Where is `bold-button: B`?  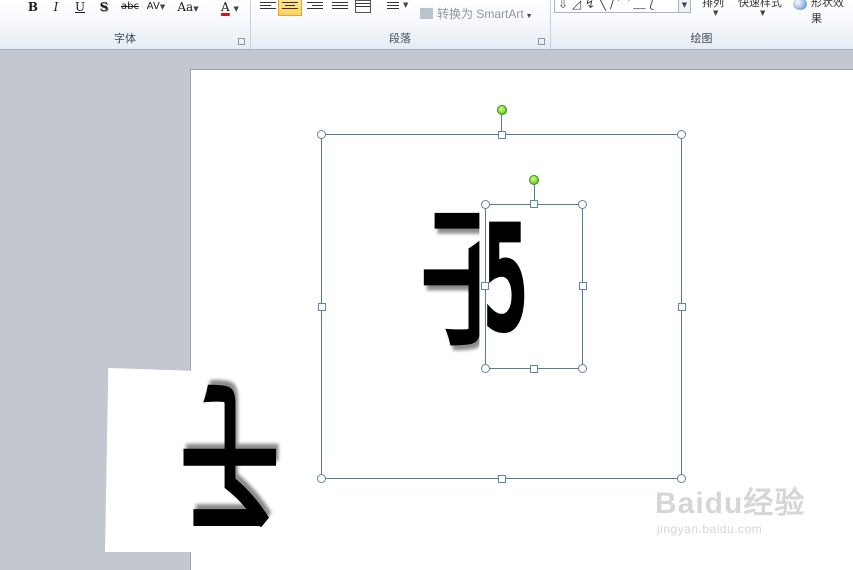
bold-button: B is located at coordinates (33, 7).